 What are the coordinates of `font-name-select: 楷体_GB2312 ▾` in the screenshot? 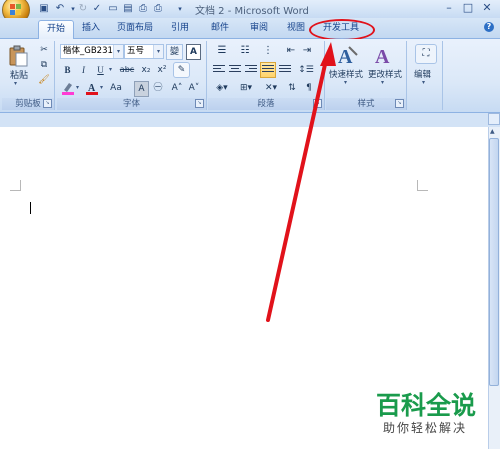 It's located at (92, 51).